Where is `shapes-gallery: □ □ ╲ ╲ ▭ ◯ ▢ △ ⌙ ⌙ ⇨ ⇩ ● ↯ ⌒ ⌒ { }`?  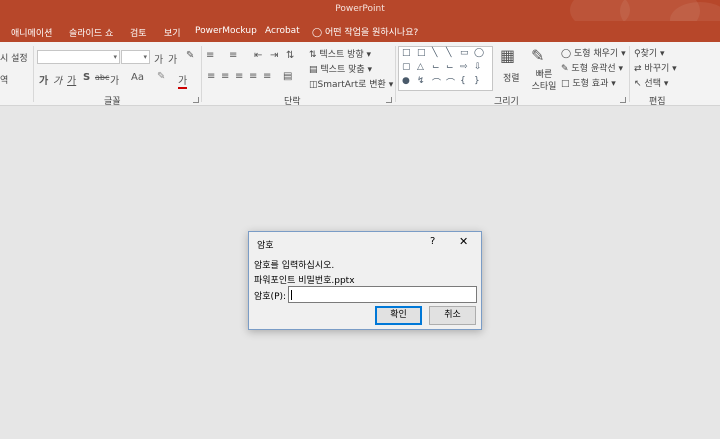 shapes-gallery: □ □ ╲ ╲ ▭ ◯ ▢ △ ⌙ ⌙ ⇨ ⇩ ● ↯ ⌒ ⌒ { } is located at coordinates (445, 68).